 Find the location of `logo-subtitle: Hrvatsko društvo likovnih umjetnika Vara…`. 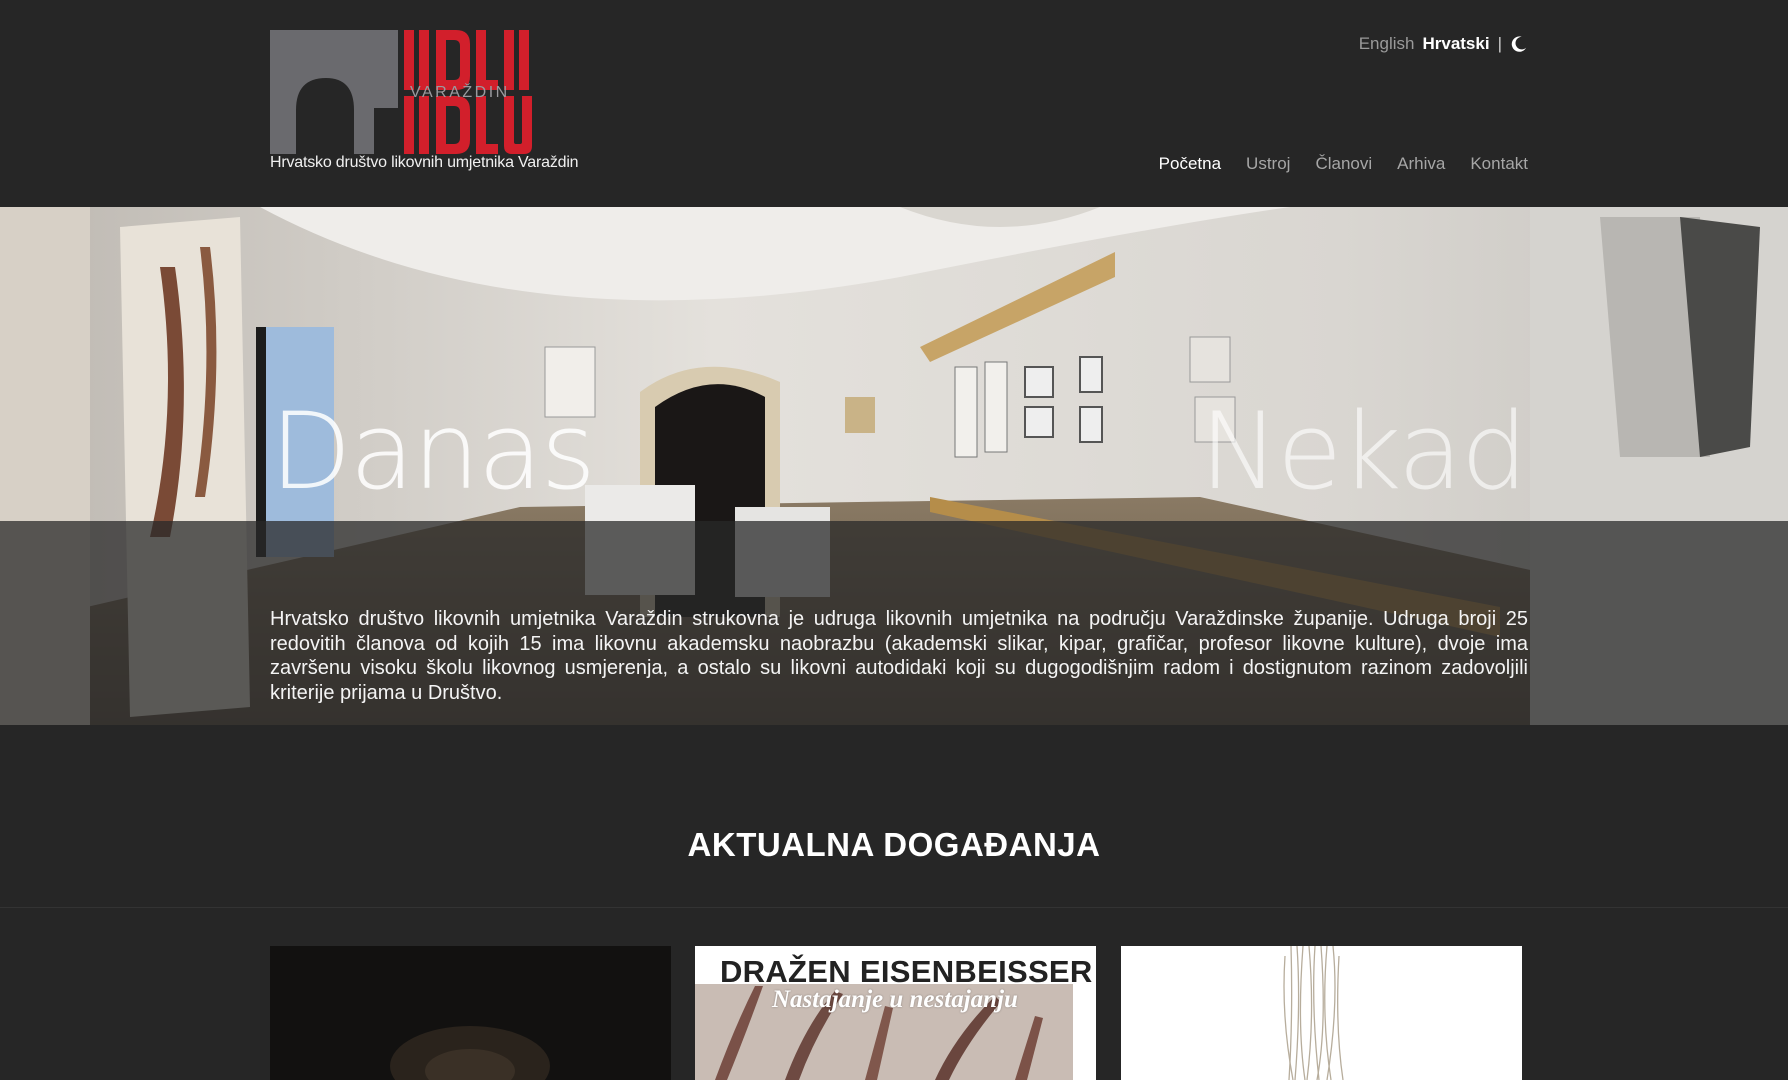

logo-subtitle: Hrvatsko društvo likovnih umjetnika Vara… is located at coordinates (424, 162).